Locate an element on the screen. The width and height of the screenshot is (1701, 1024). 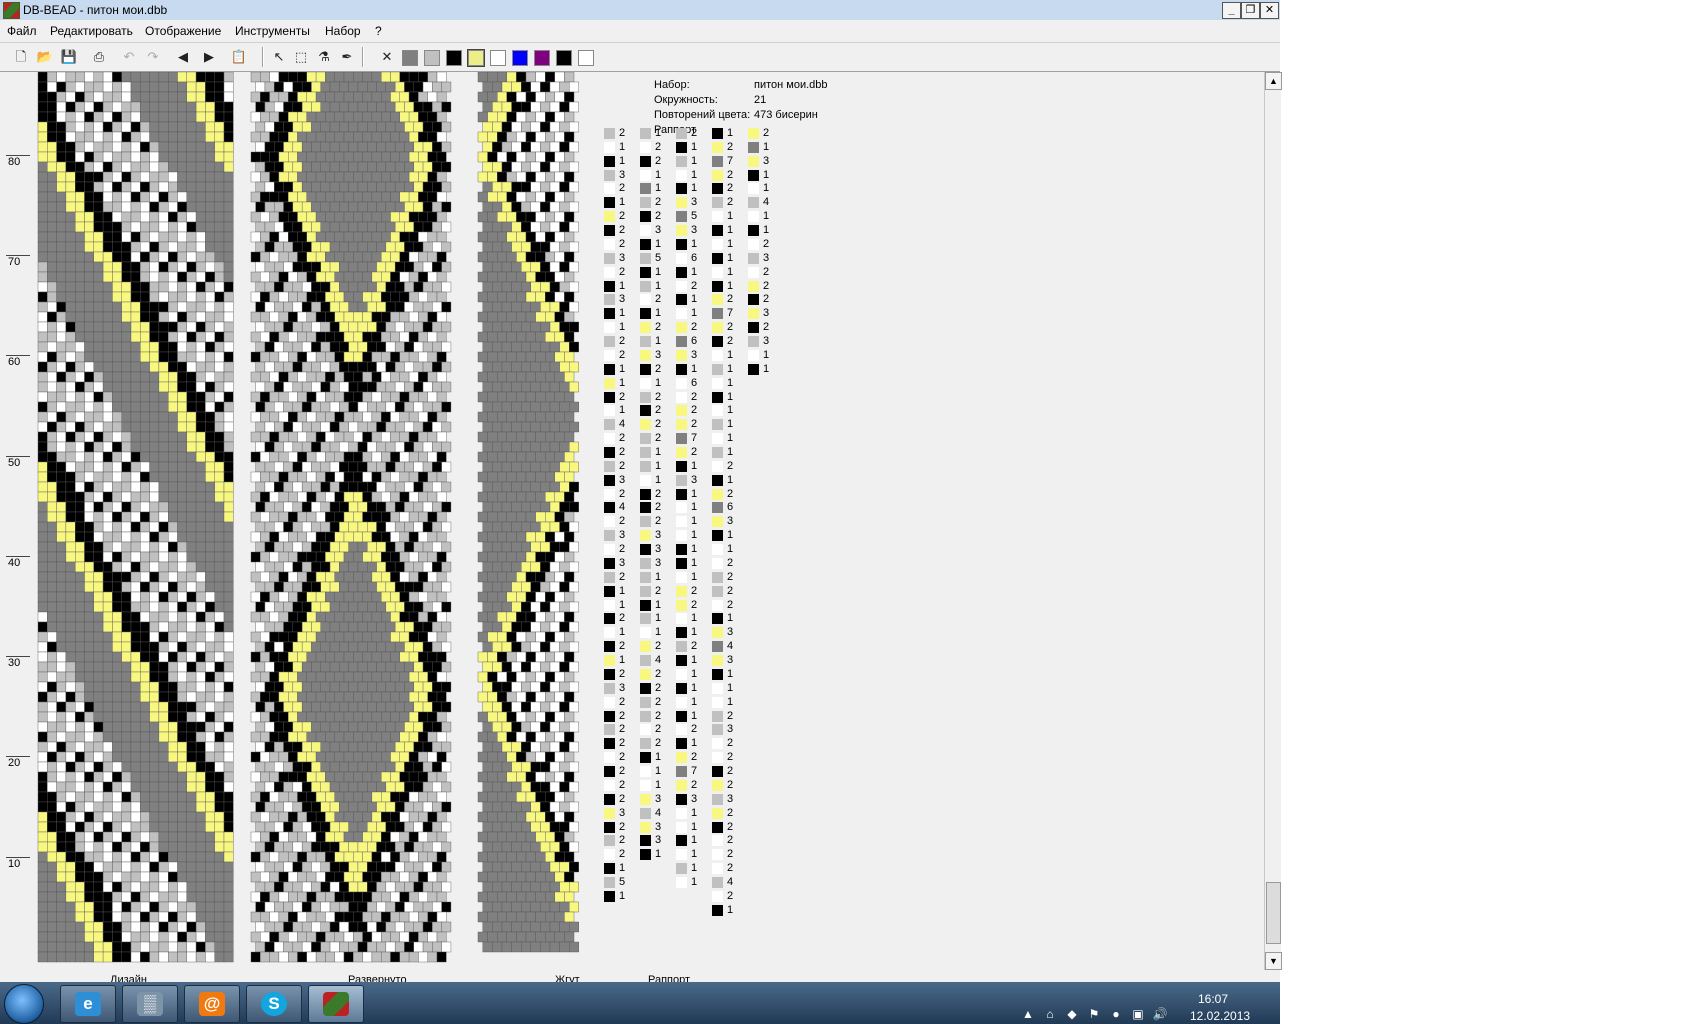
start-button is located at coordinates (24, 1004).